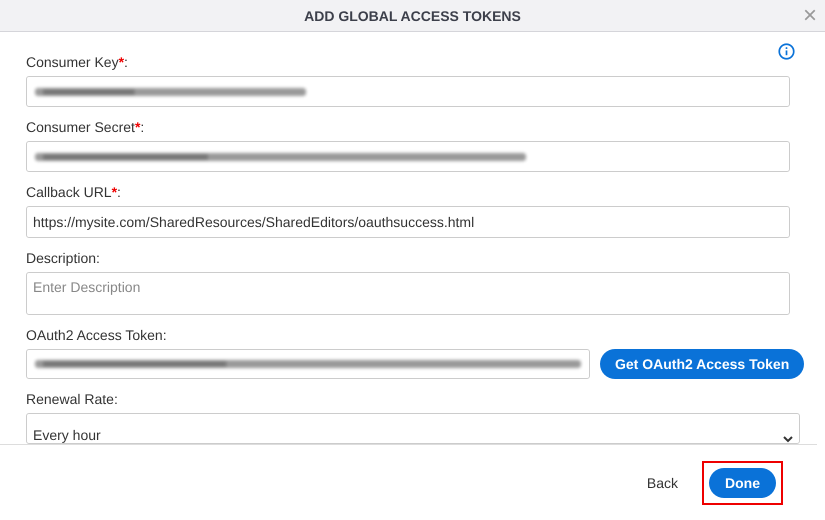  Describe the element at coordinates (86, 127) in the screenshot. I see `field-label: Consumer Secret*:` at that location.